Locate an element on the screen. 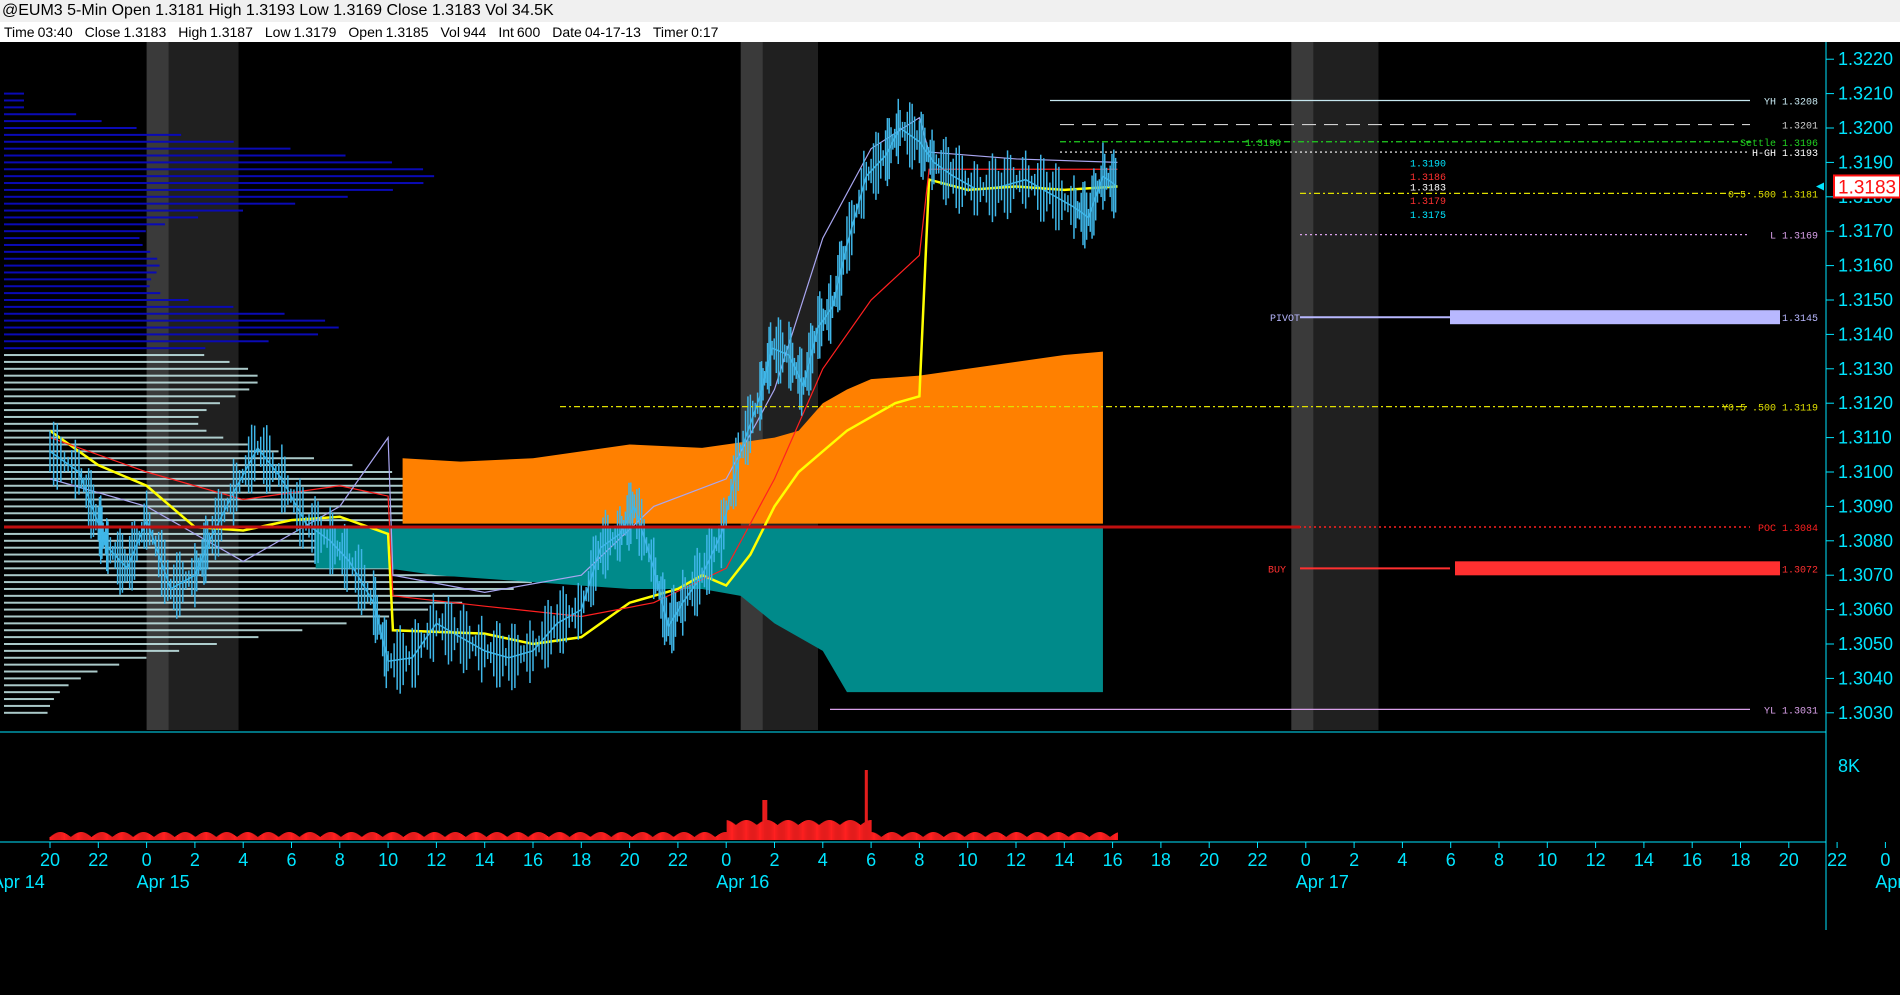 The width and height of the screenshot is (1900, 995). price-tick-label: 1.3100 is located at coordinates (1865, 472).